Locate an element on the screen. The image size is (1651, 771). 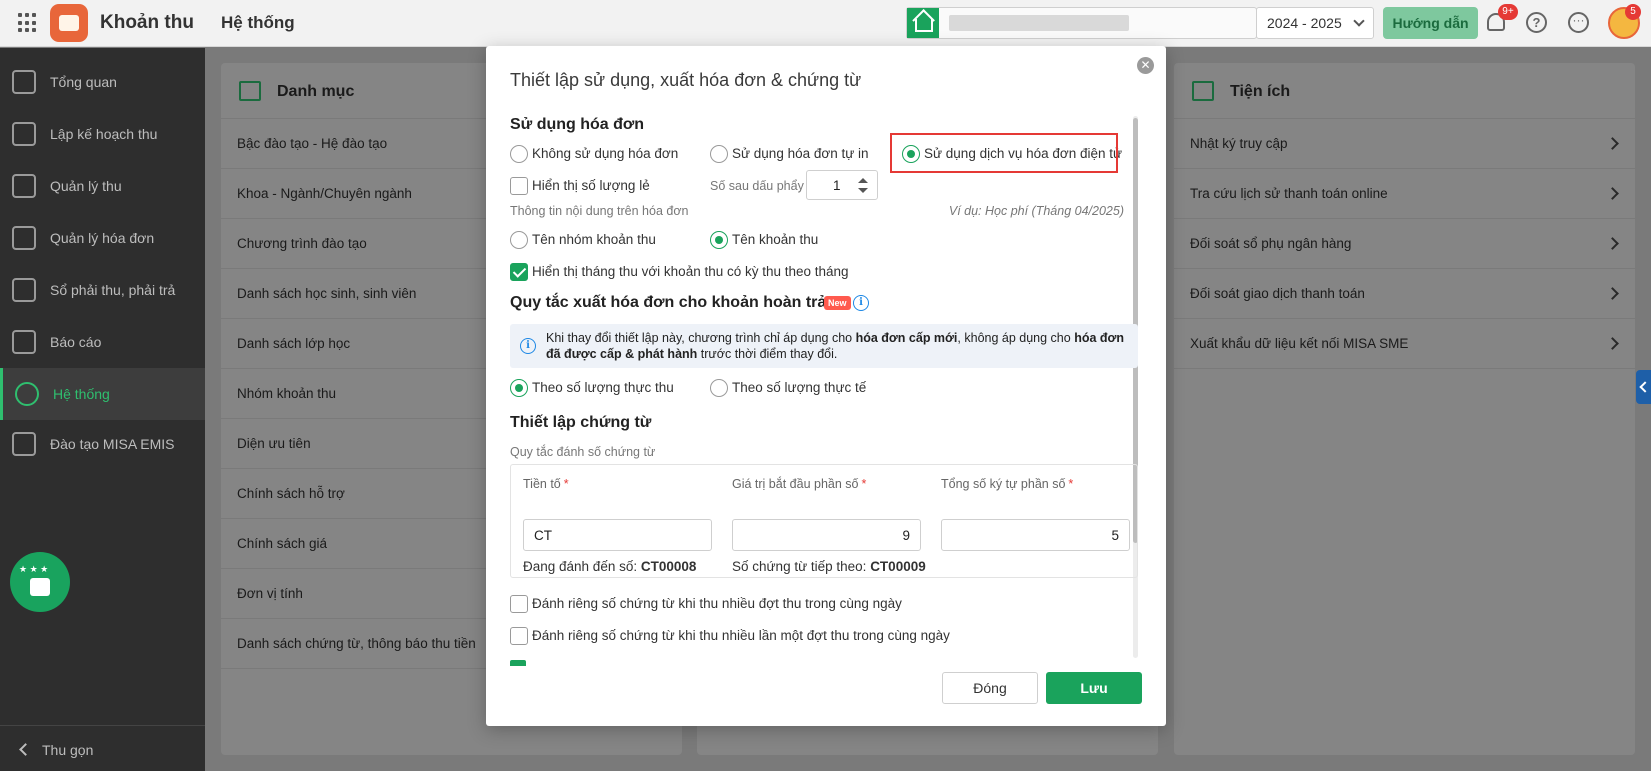
utility-item-label: Đối soát giao dịch thanh toán is located at coordinates (1277, 293).